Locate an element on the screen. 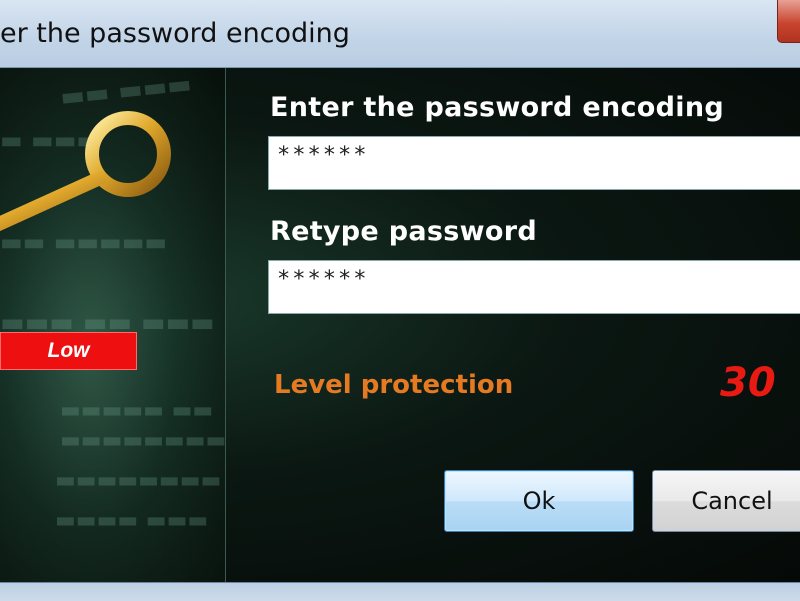 This screenshot has width=800, height=601. key-icon is located at coordinates (85, 171).